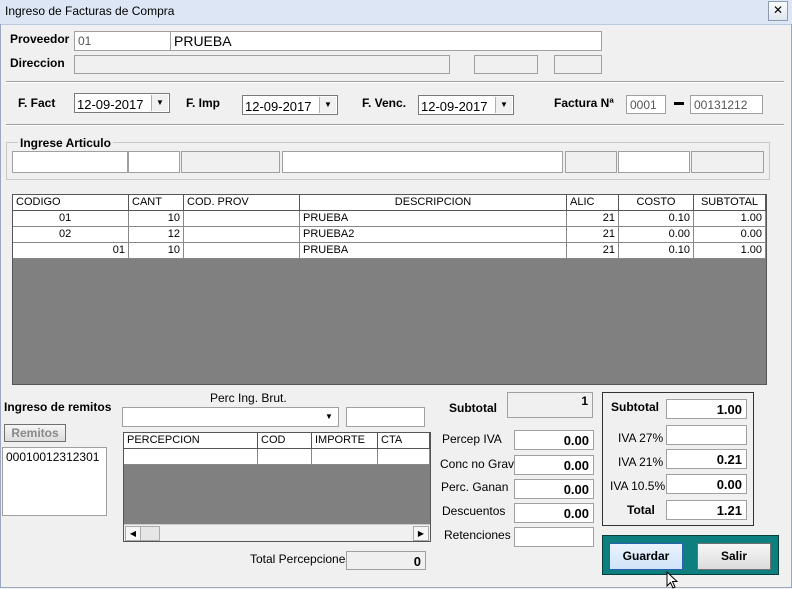 The image size is (792, 589). Describe the element at coordinates (475, 487) in the screenshot. I see `ganan-label: Perc. Ganan` at that location.